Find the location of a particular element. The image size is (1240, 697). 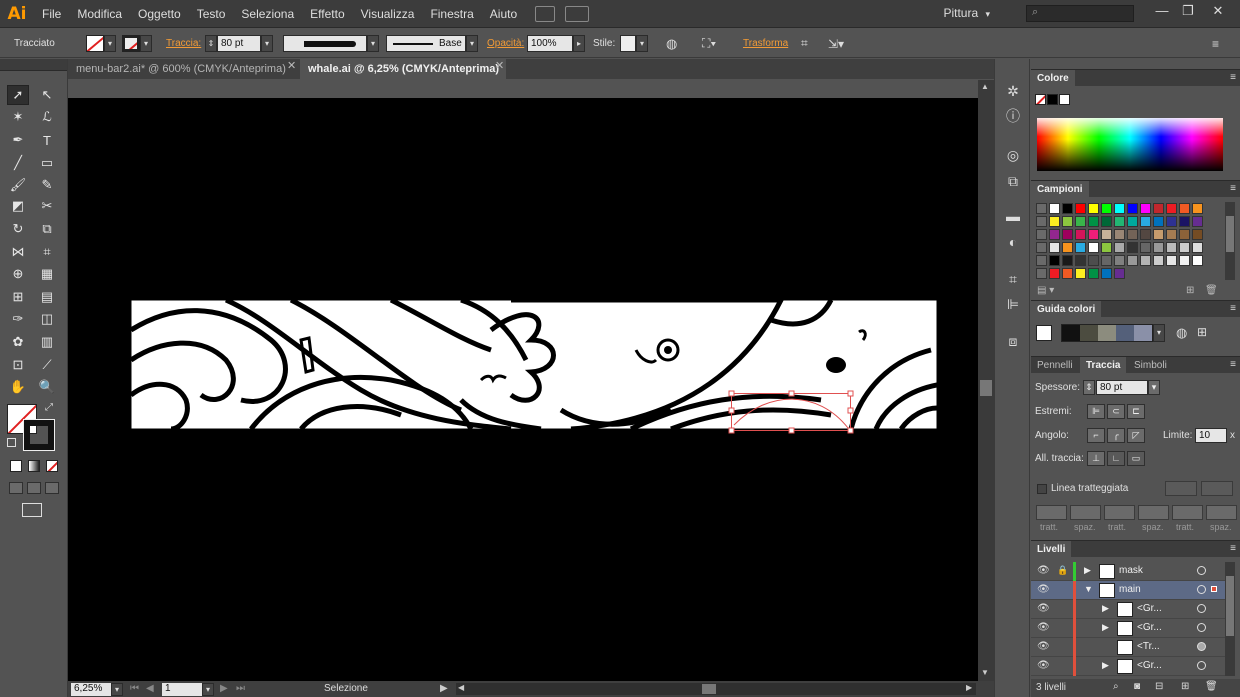

profile-dropdown: ▾ is located at coordinates (373, 43).